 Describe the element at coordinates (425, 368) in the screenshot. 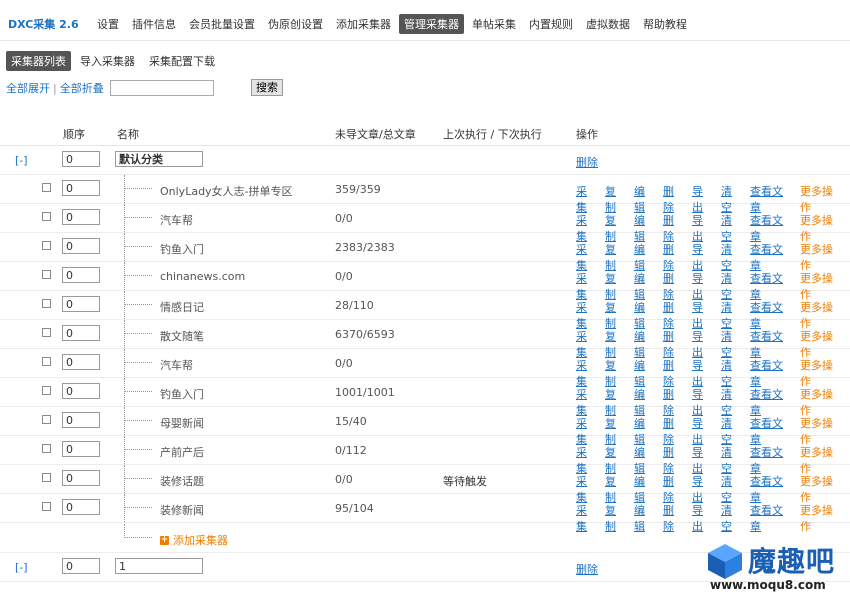

I see `collector-row: 汽车帮0/0采集复制编辑删除导出清空查看文章更多操作` at that location.